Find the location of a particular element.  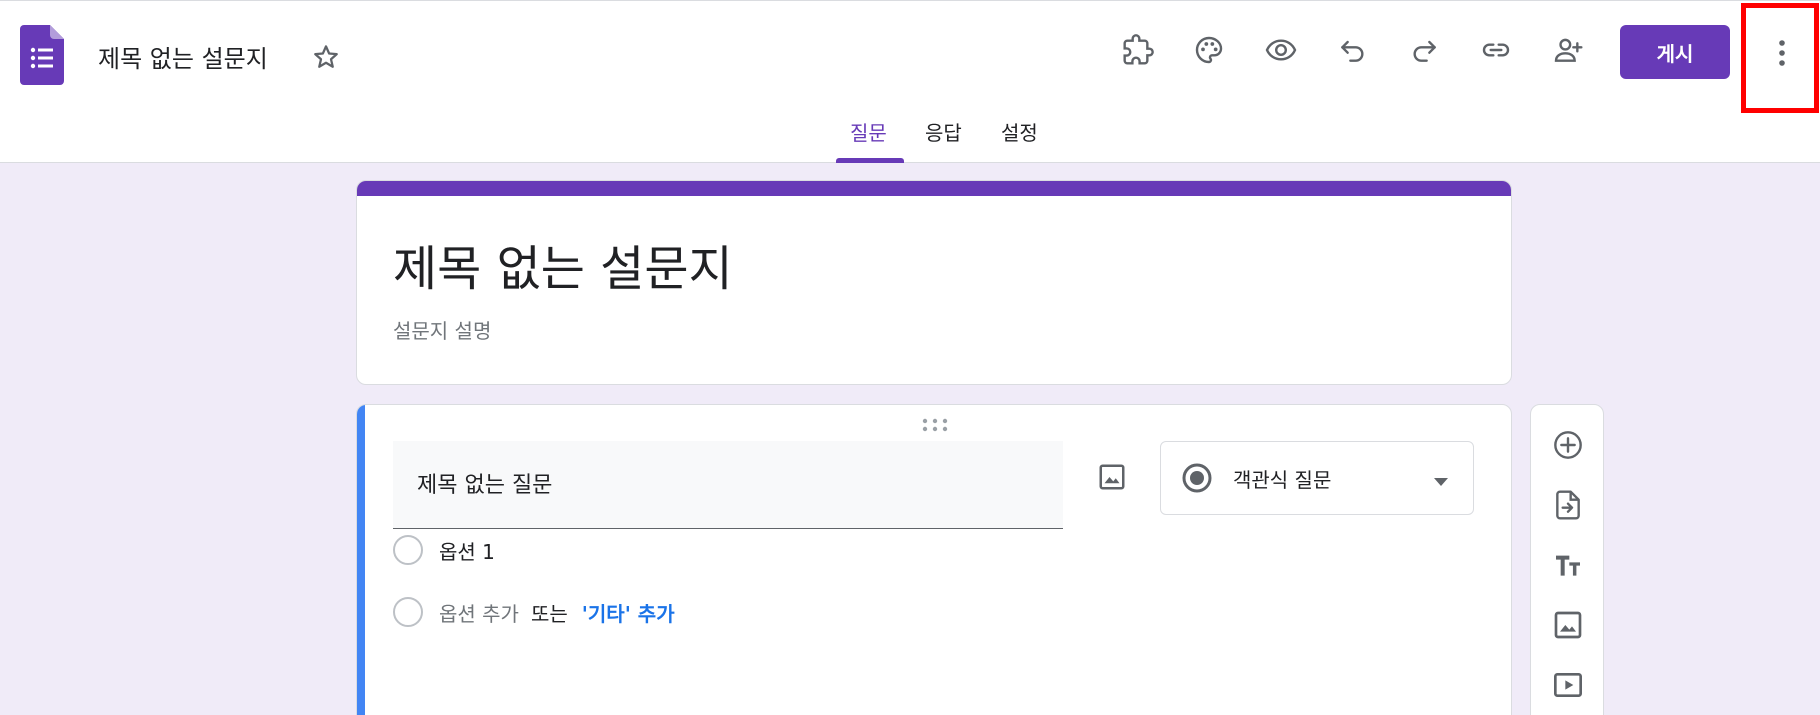

active-tab-indicator is located at coordinates (870, 160).